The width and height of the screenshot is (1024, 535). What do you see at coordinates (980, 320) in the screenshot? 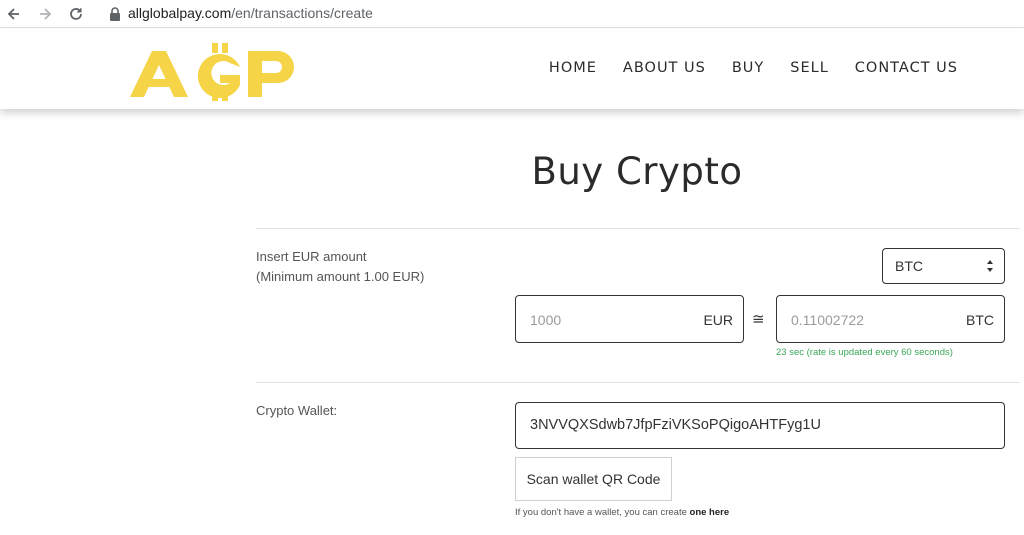
I see `btc-unit-label: BTC` at bounding box center [980, 320].